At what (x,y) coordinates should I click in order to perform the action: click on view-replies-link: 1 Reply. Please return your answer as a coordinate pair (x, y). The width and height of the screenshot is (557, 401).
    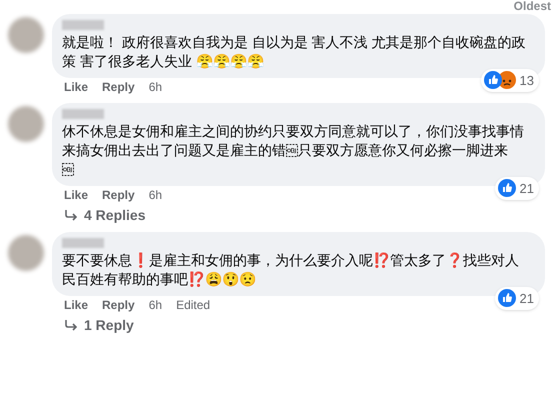
    Looking at the image, I should click on (298, 325).